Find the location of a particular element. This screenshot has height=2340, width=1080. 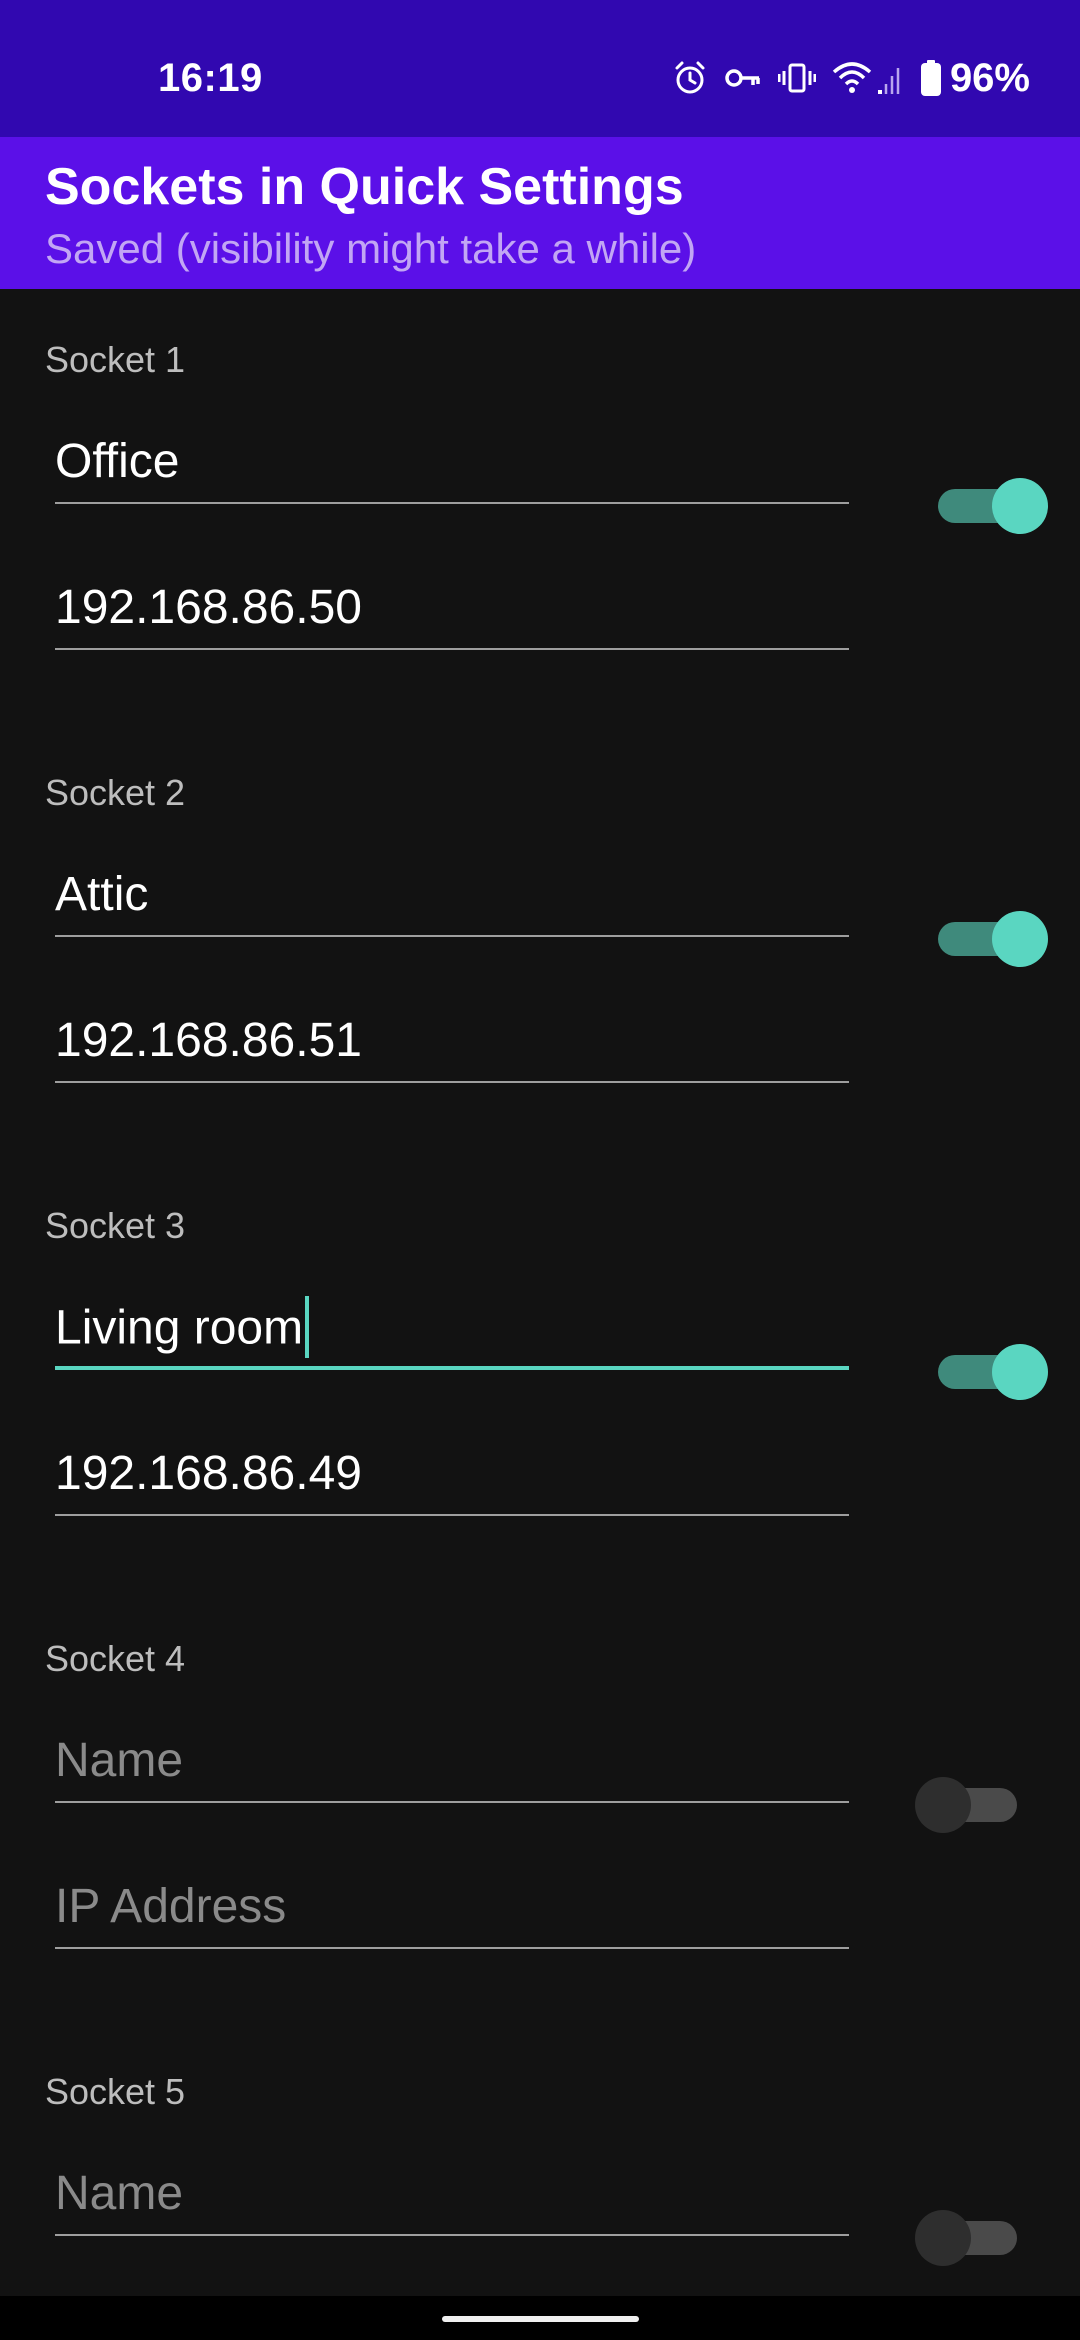

wifi-icon is located at coordinates (852, 78).